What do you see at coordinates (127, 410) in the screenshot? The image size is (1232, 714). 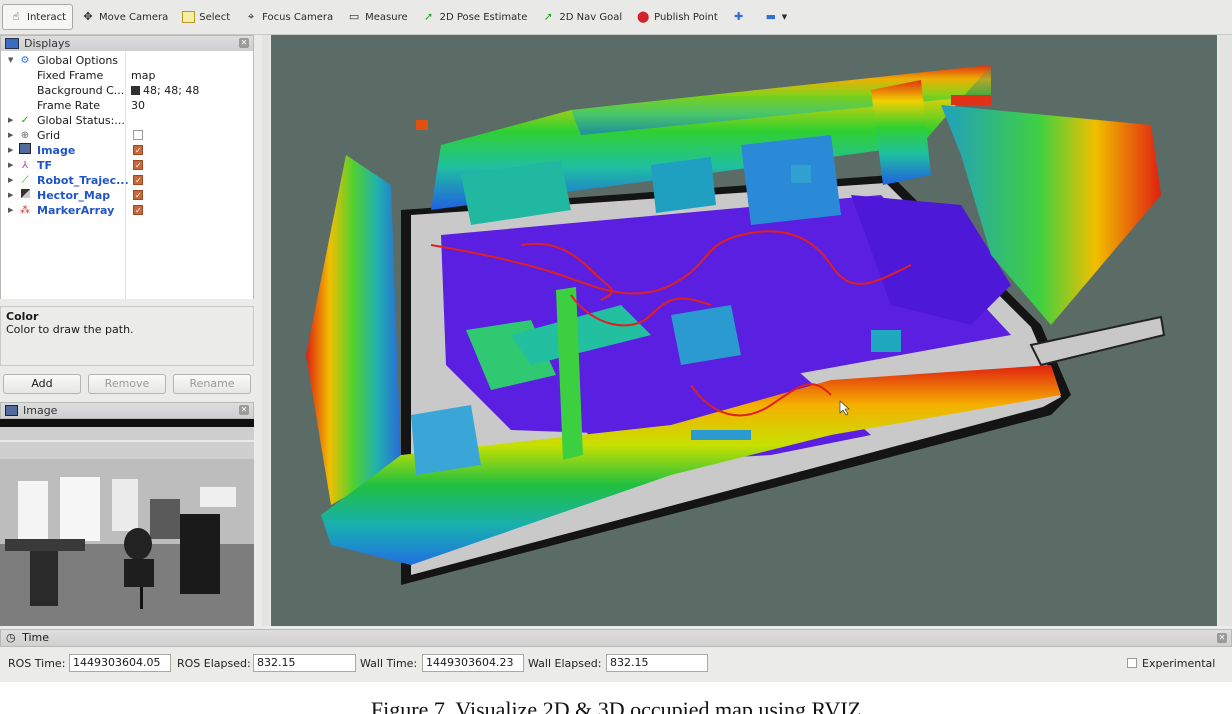 I see `image-panel-header: Image ✕` at bounding box center [127, 410].